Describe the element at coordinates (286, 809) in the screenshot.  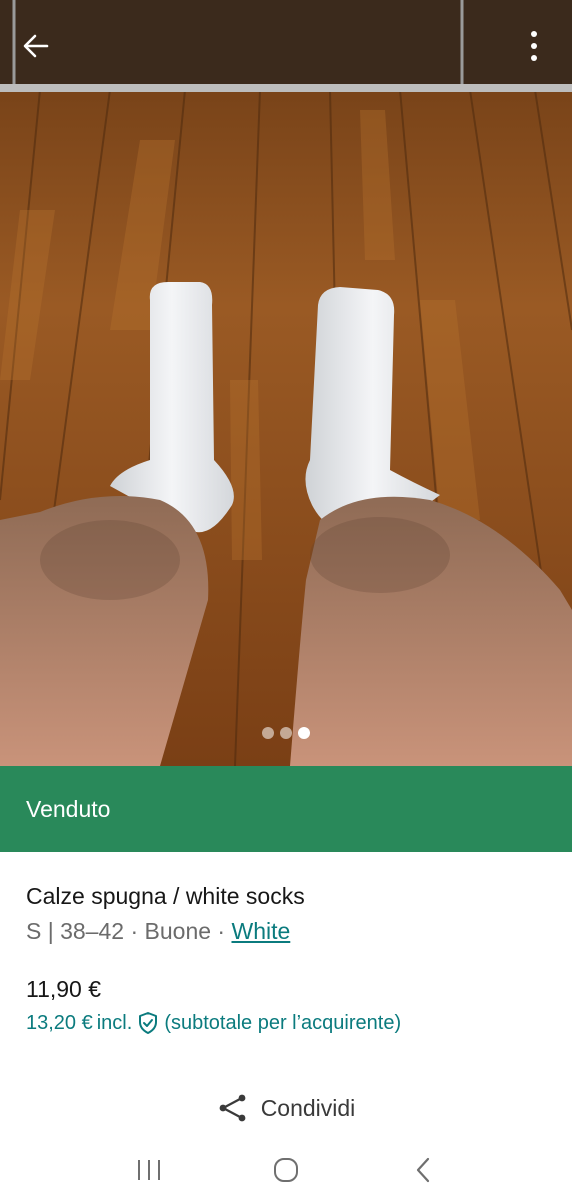
I see `sold-banner: Venduto` at that location.